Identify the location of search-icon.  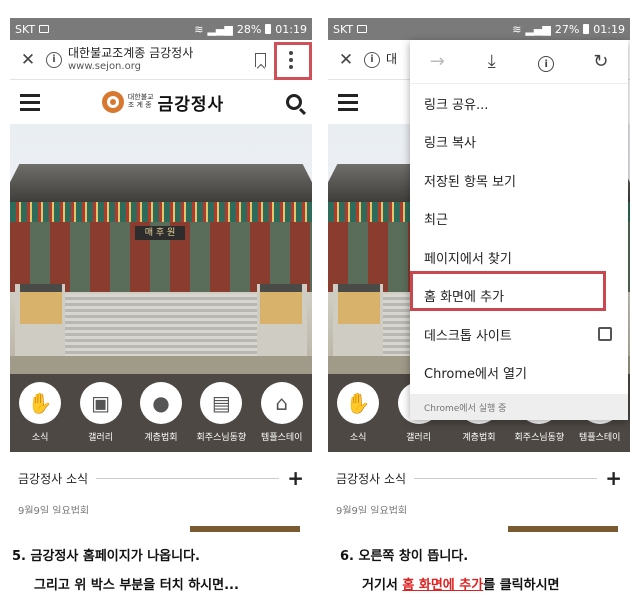
(293, 102).